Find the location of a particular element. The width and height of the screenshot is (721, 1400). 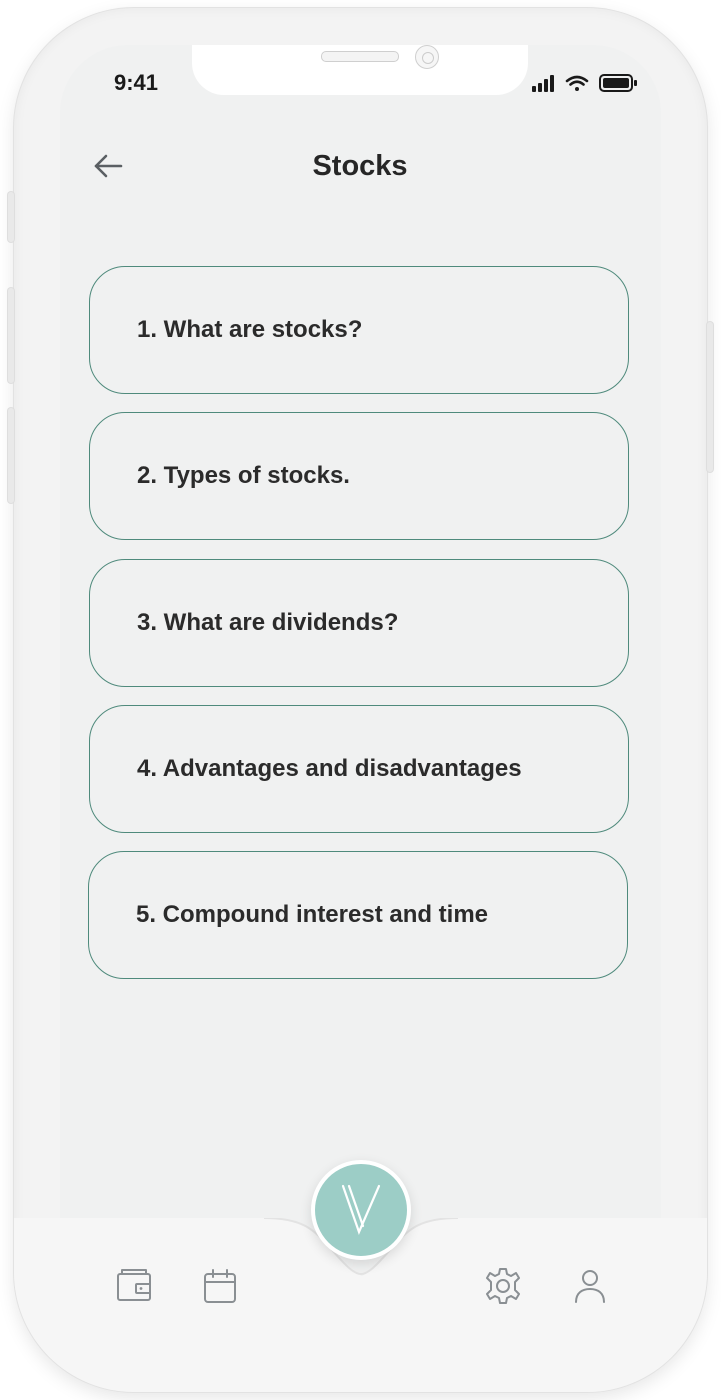

battery-icon is located at coordinates (618, 83).